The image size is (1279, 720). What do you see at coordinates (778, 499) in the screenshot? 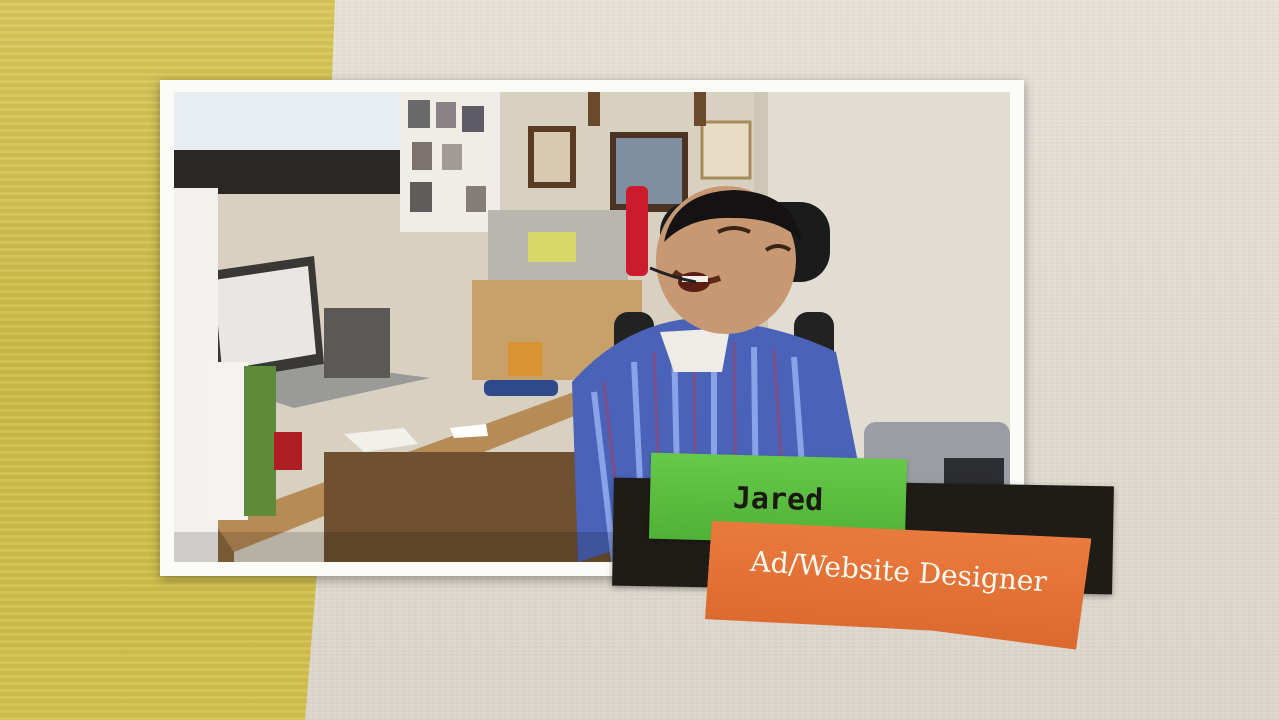
I see `person-name: Jared` at bounding box center [778, 499].